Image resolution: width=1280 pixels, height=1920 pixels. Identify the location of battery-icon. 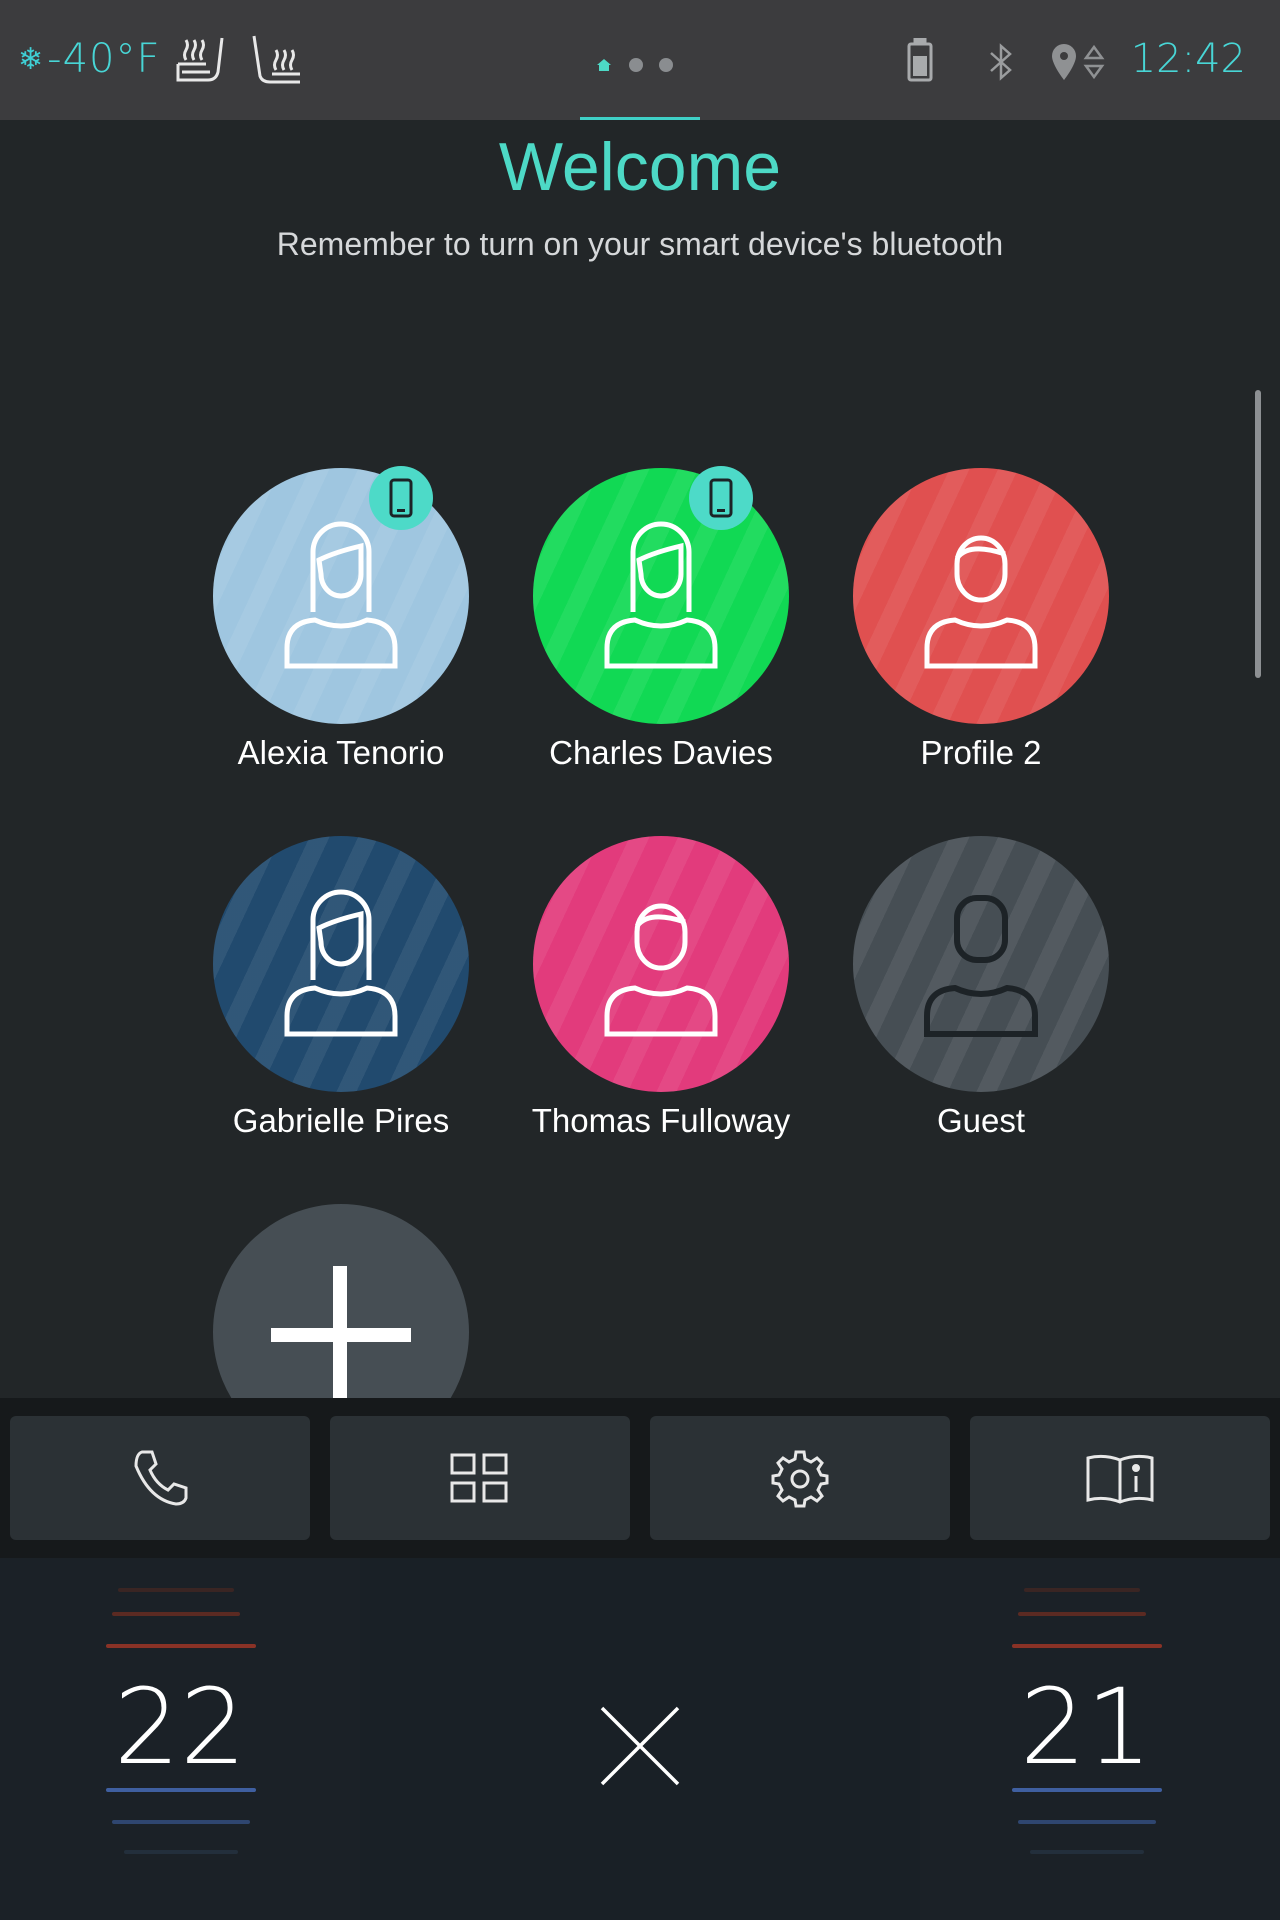
(920, 63).